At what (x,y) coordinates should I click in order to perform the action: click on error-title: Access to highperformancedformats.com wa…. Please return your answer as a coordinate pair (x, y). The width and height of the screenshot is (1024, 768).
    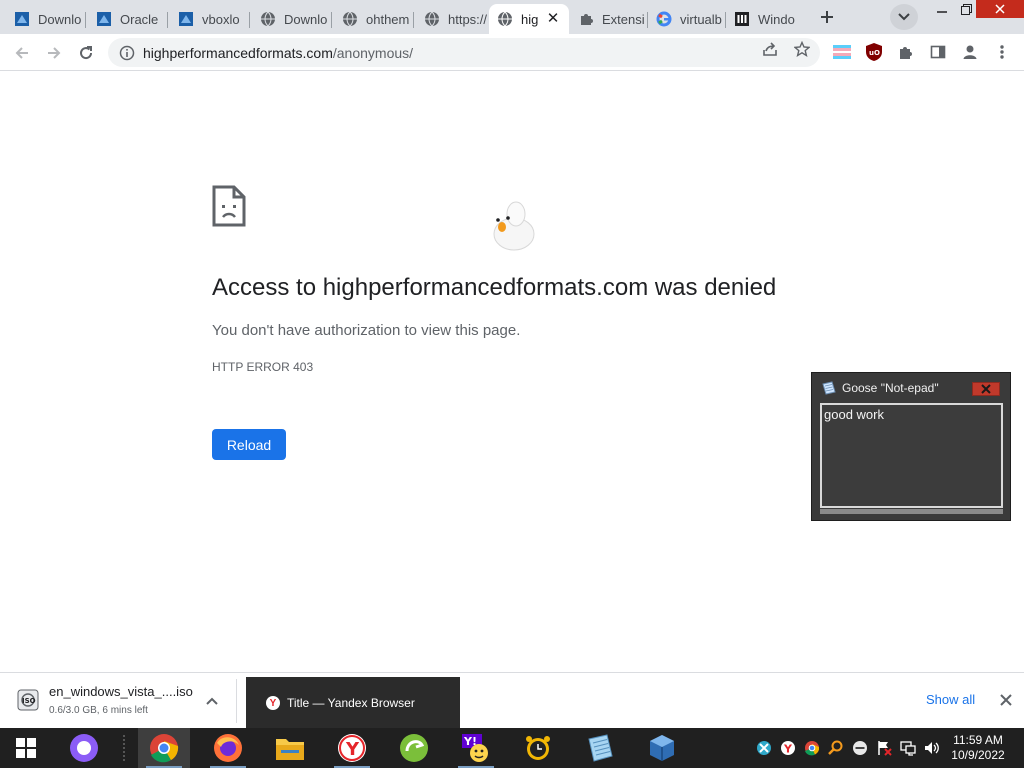
    Looking at the image, I should click on (494, 287).